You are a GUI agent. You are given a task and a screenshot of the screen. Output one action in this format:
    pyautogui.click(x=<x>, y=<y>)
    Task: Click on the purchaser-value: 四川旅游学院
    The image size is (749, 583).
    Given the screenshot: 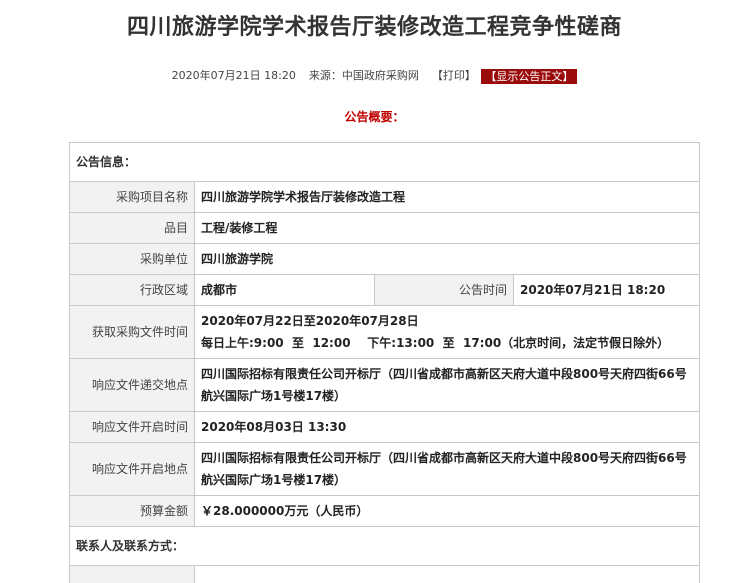 What is the action you would take?
    pyautogui.click(x=447, y=259)
    